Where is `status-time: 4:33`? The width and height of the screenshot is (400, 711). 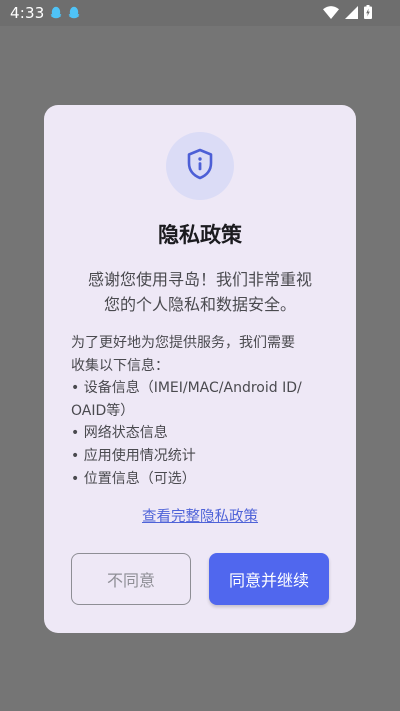 status-time: 4:33 is located at coordinates (27, 13).